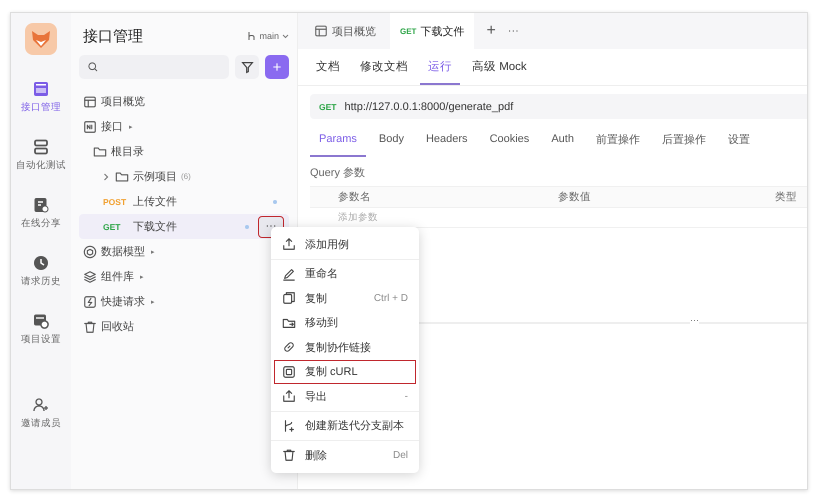 The width and height of the screenshot is (816, 500). I want to click on section-title: Query 参数, so click(337, 173).